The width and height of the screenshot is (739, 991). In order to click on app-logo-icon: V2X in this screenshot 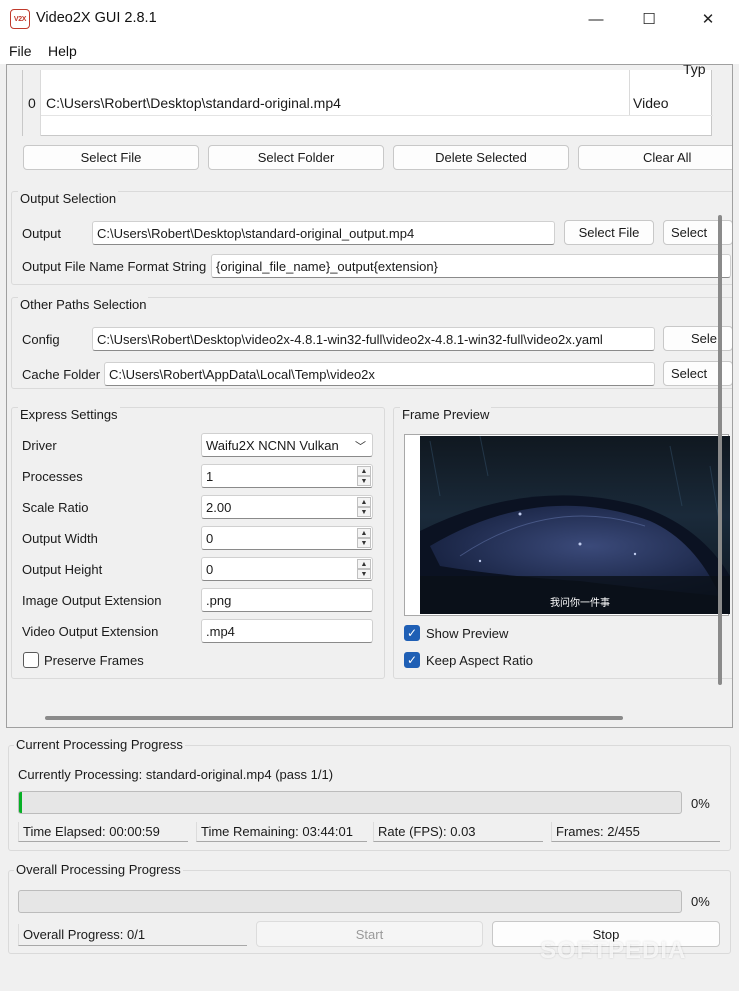, I will do `click(20, 19)`.